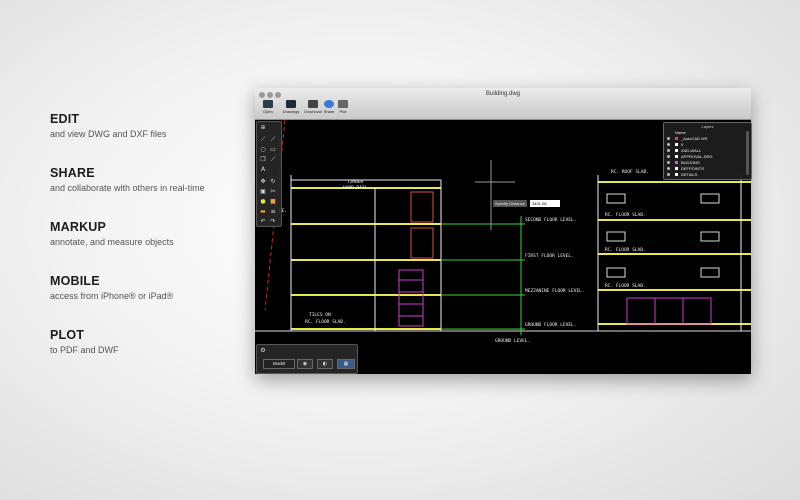 Image resolution: width=800 pixels, height=500 pixels. I want to click on feature-title: EDIT, so click(65, 119).